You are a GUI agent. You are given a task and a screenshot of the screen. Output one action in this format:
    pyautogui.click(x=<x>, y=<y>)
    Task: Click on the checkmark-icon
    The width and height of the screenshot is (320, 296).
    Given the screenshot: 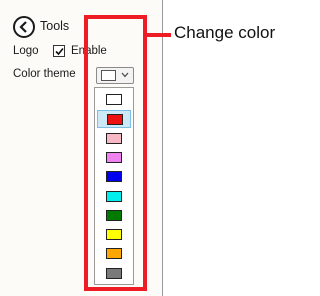 What is the action you would take?
    pyautogui.click(x=59, y=51)
    